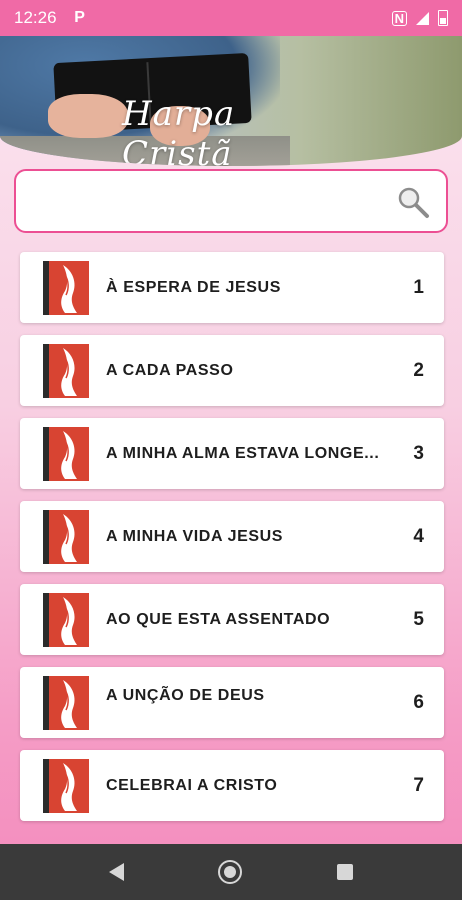 The width and height of the screenshot is (462, 900). I want to click on hymn-number: 5, so click(418, 619).